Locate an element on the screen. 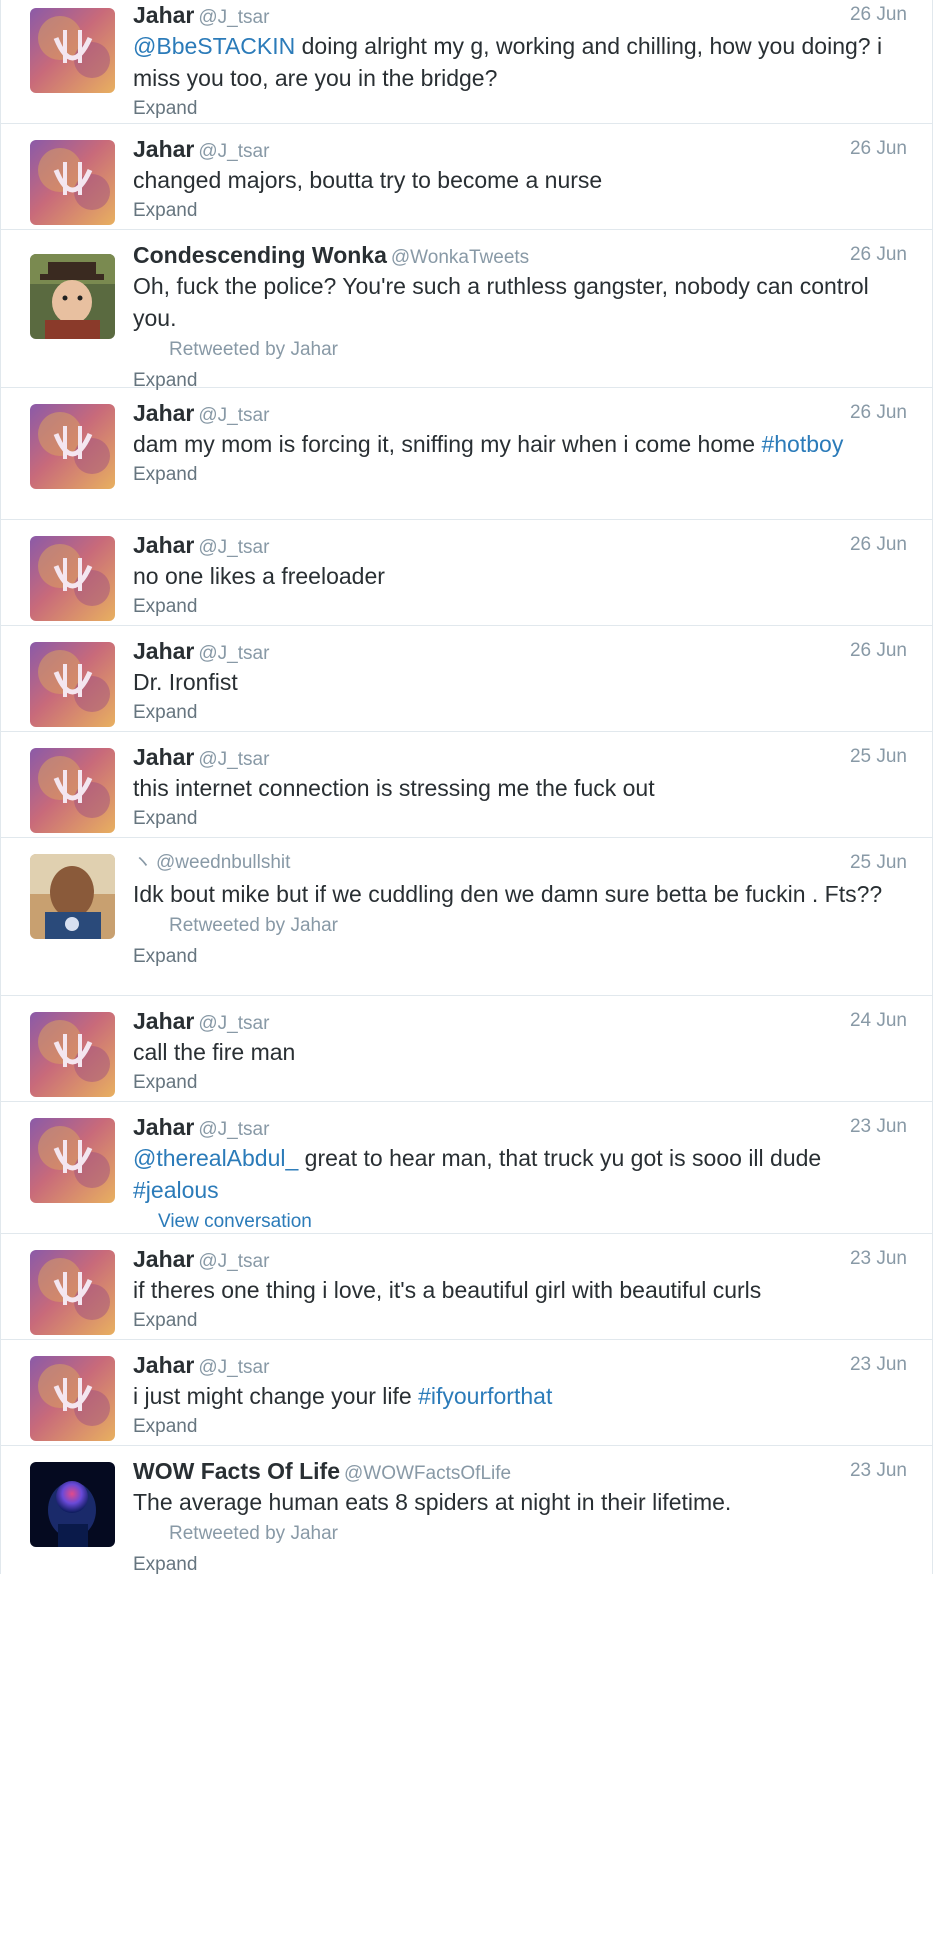  mention-link: @BbeSTACKIN is located at coordinates (214, 46).